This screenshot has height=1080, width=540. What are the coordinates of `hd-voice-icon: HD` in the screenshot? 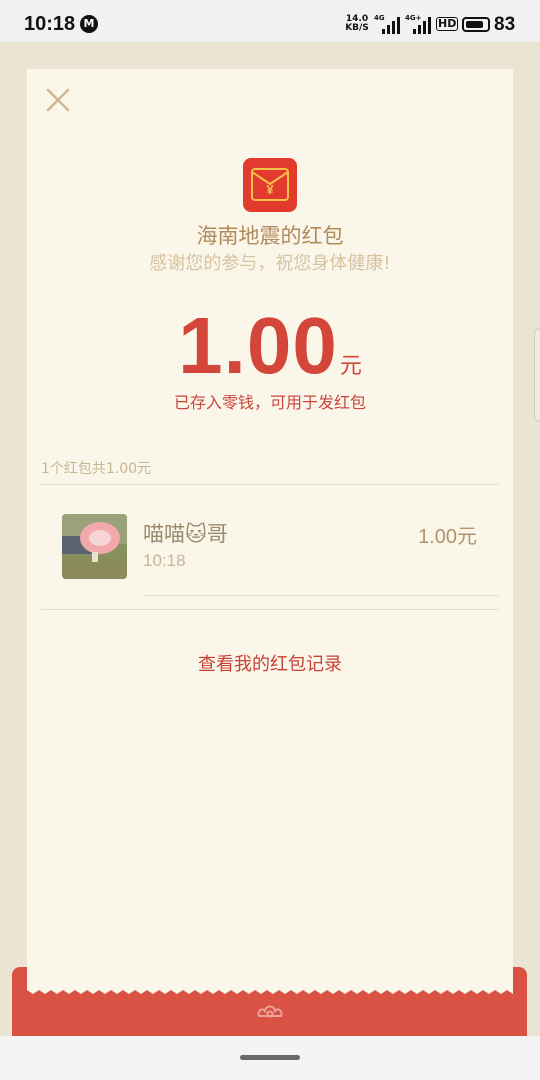 It's located at (447, 24).